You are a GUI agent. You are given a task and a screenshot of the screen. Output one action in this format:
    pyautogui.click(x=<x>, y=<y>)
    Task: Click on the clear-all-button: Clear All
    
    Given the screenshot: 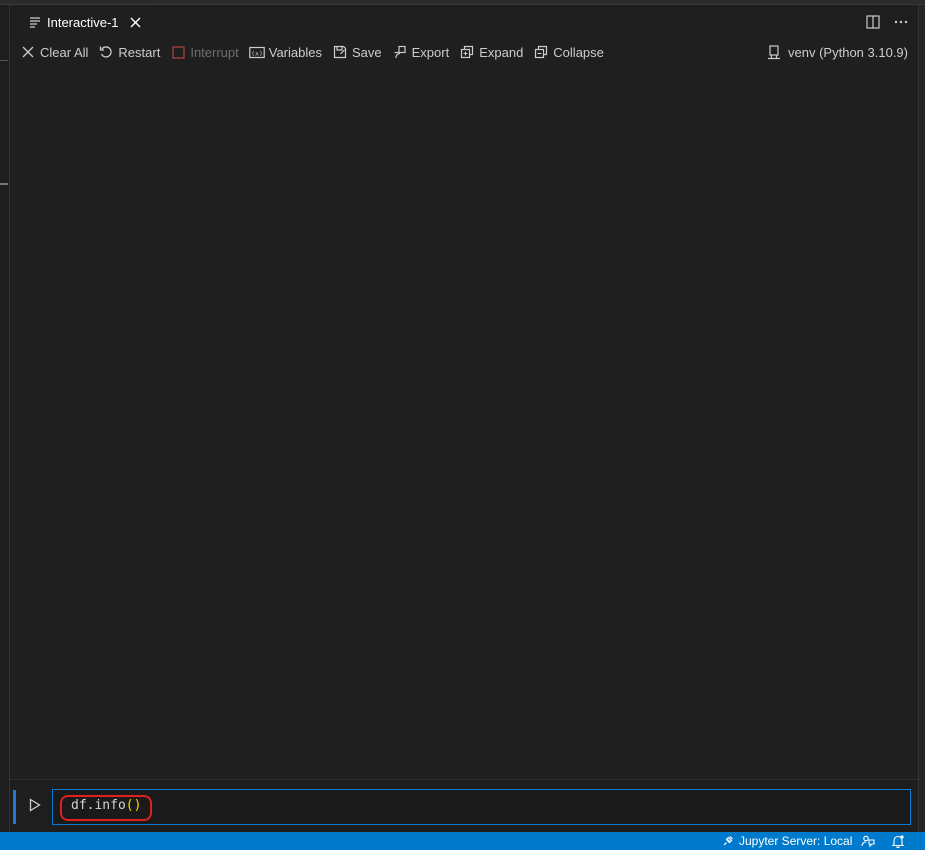 What is the action you would take?
    pyautogui.click(x=54, y=52)
    